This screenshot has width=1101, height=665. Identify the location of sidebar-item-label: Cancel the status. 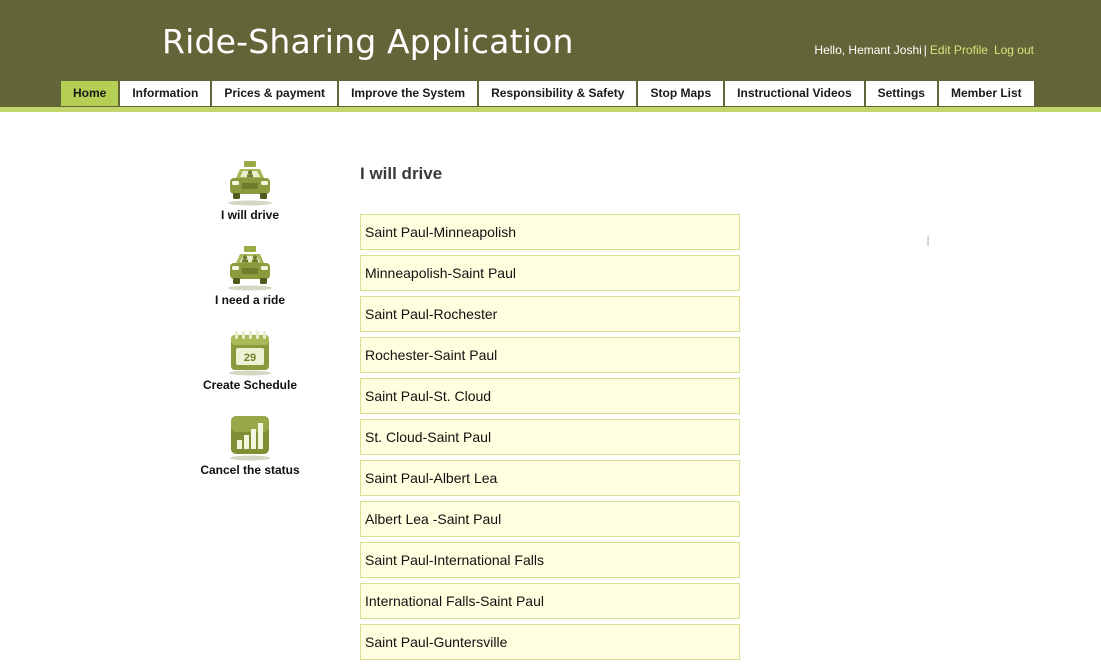
(250, 470).